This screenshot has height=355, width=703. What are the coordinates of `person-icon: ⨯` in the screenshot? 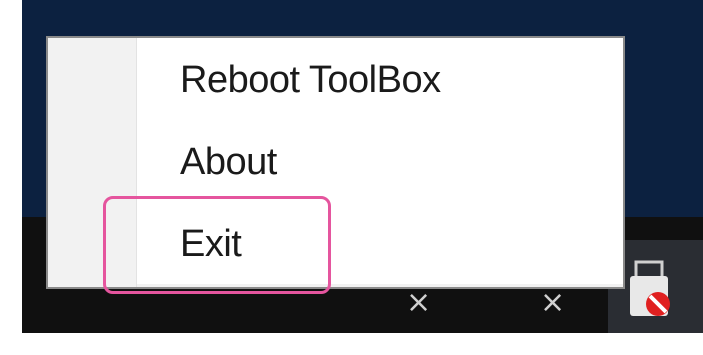 It's located at (418, 303).